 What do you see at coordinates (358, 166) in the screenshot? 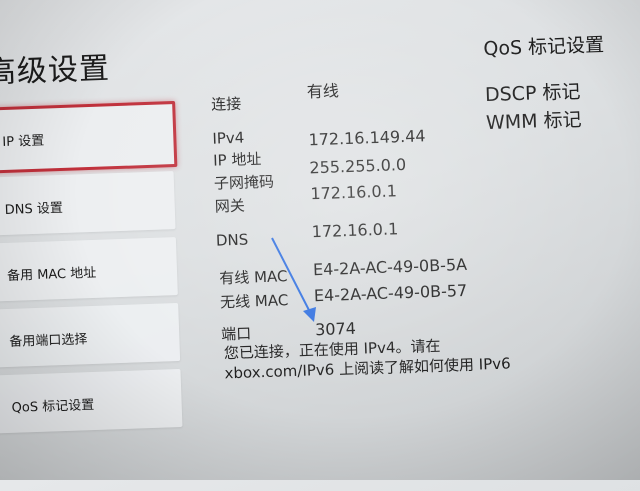
I see `subnet-mask-value: 255.255.0.0` at bounding box center [358, 166].